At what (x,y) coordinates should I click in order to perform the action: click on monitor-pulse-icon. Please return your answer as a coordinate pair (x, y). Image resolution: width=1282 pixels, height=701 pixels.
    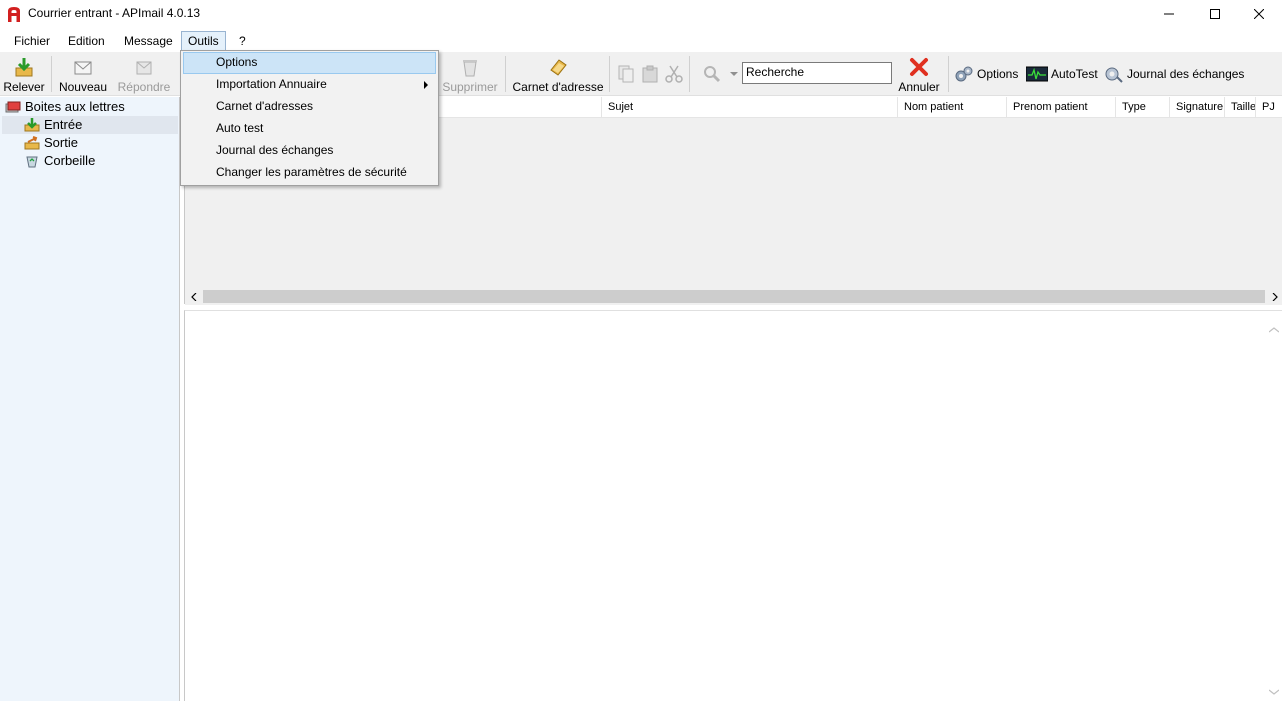
    Looking at the image, I should click on (1037, 74).